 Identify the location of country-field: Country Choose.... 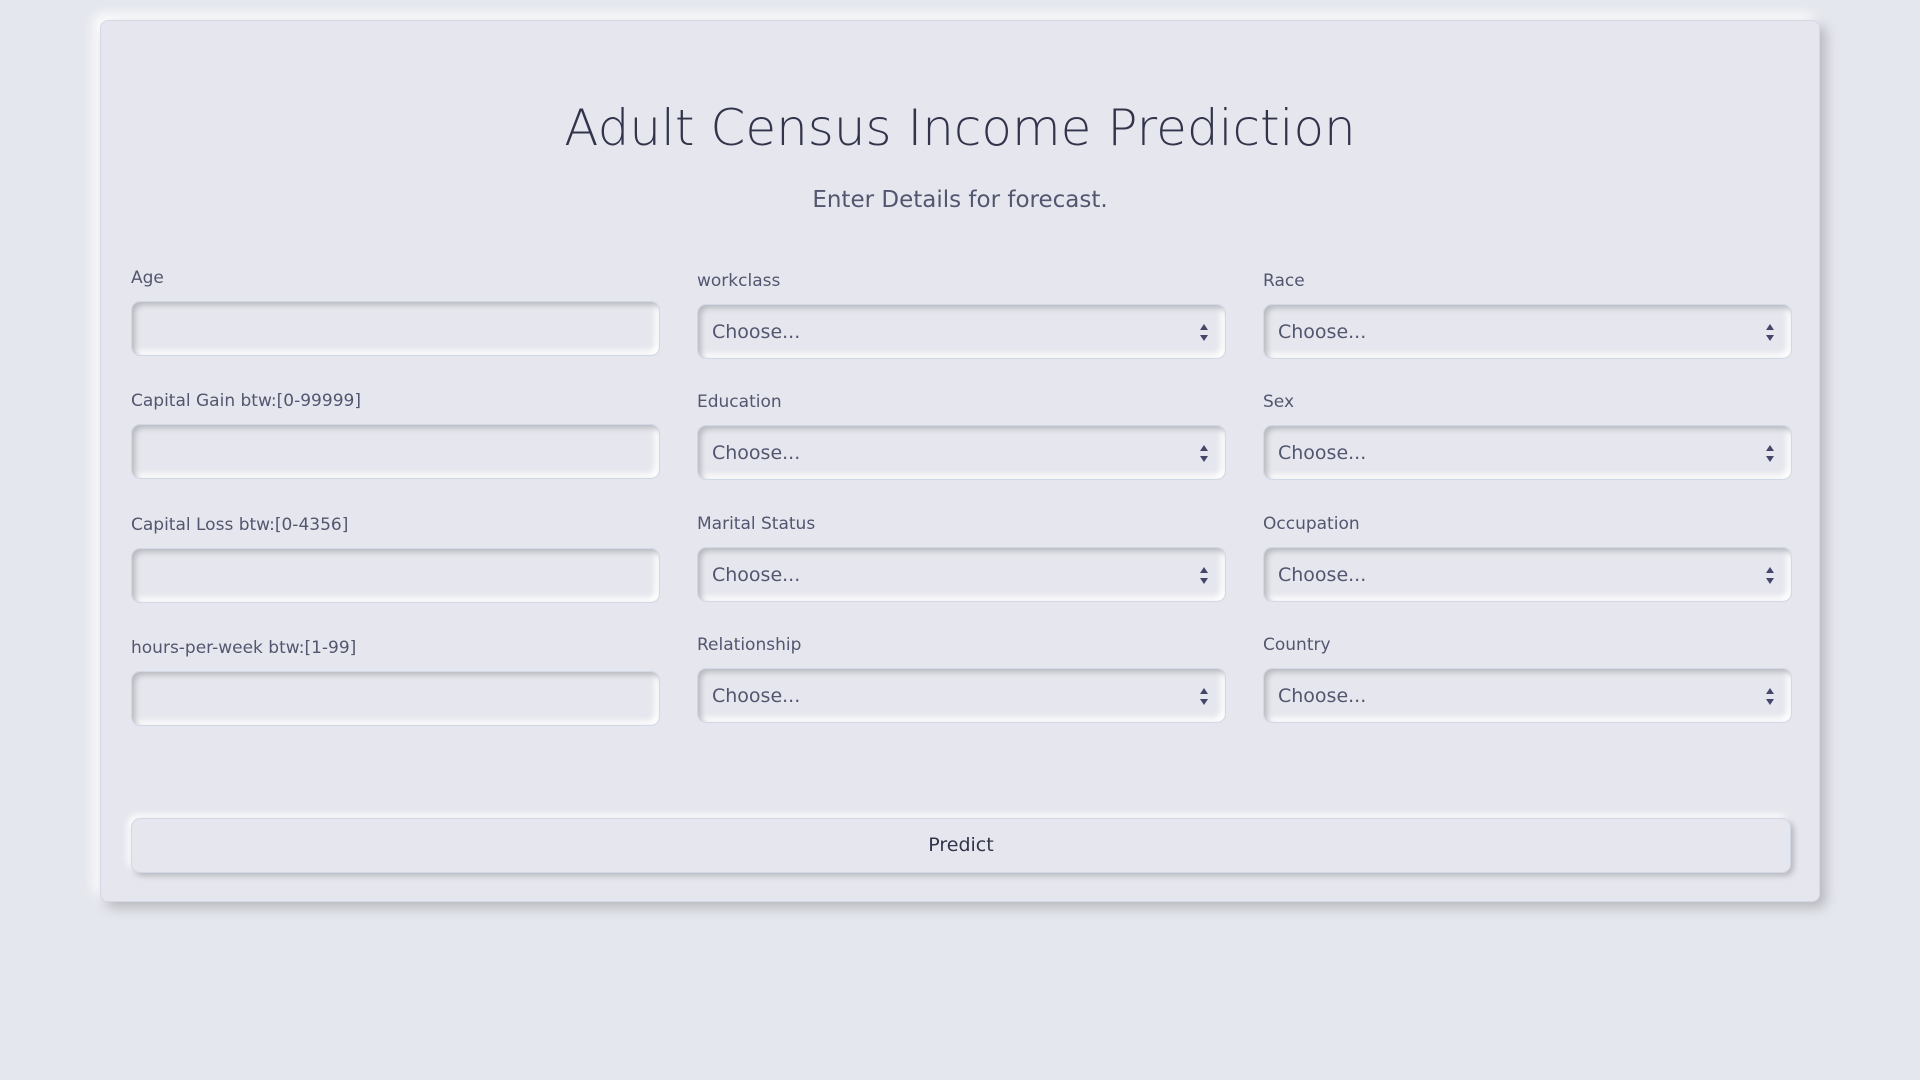
(1527, 677).